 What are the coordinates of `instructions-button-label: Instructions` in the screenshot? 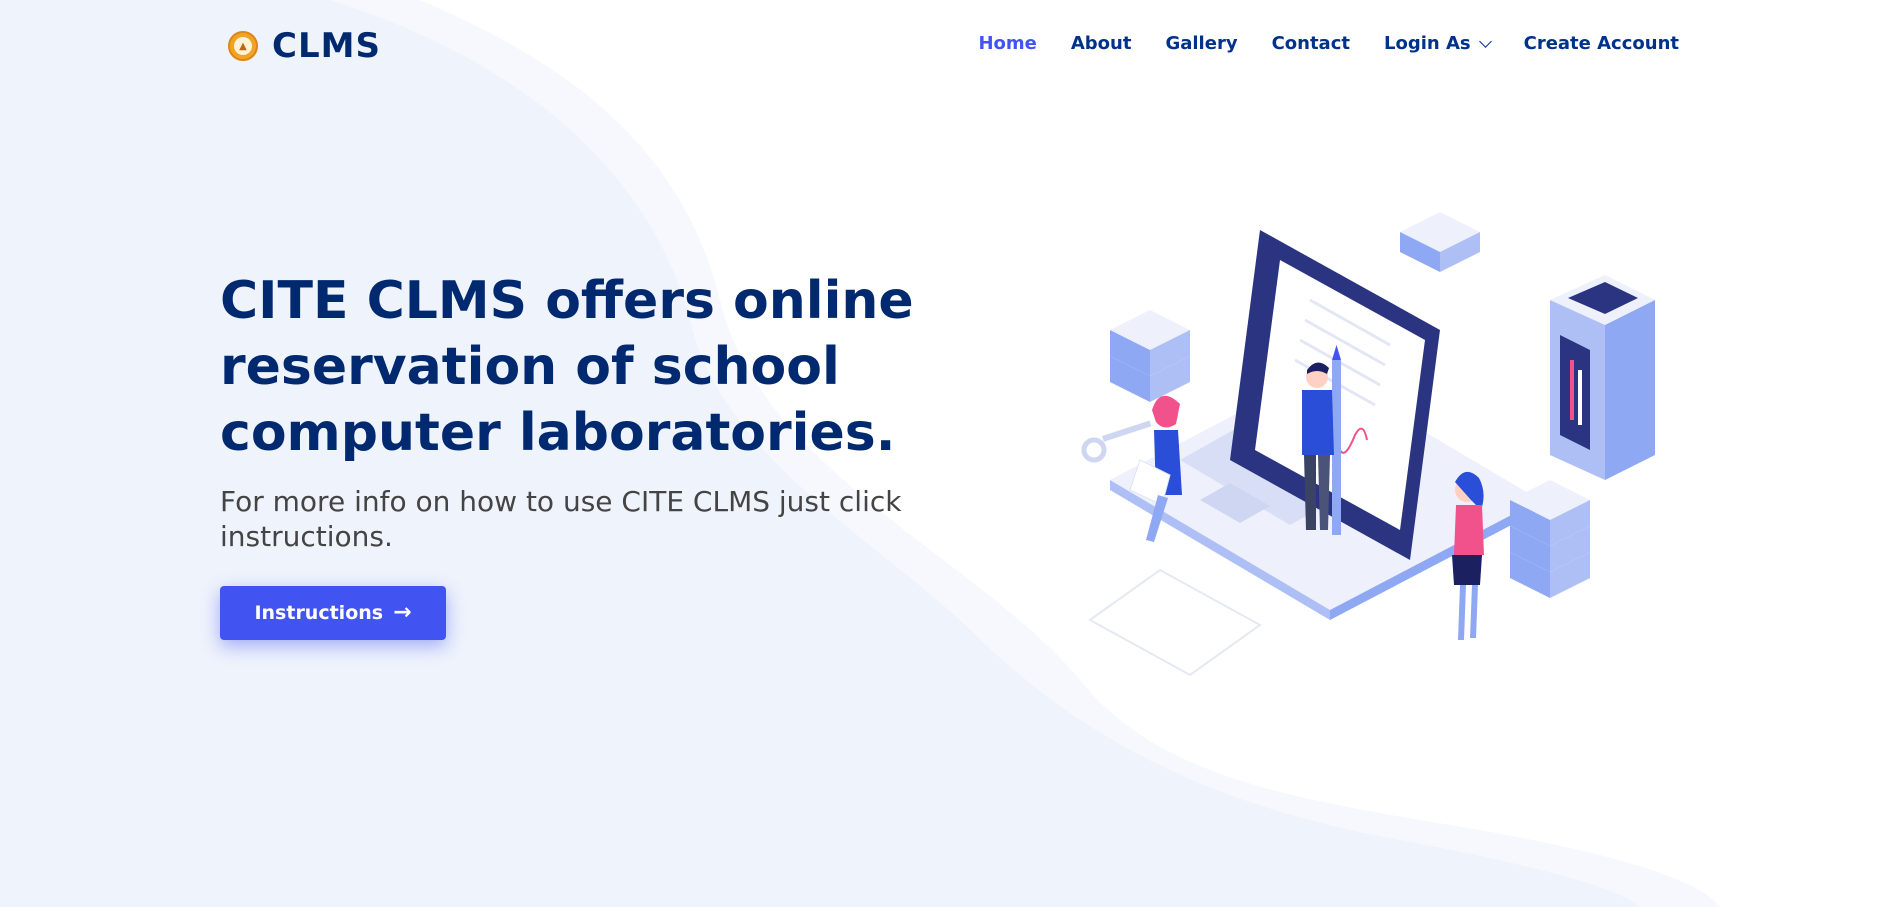 It's located at (319, 613).